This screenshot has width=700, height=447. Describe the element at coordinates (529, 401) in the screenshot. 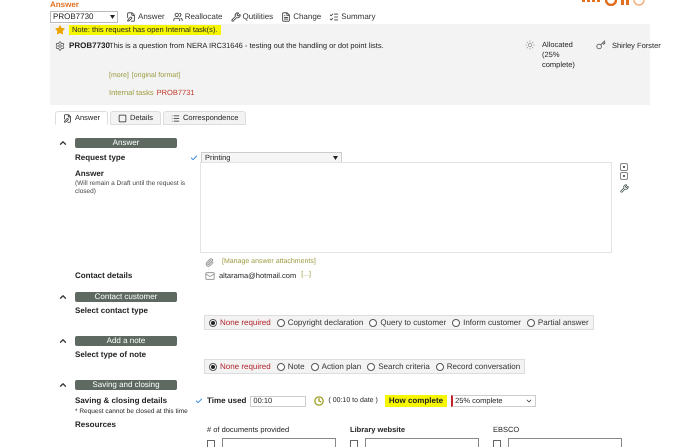

I see `chevron-down-icon` at that location.